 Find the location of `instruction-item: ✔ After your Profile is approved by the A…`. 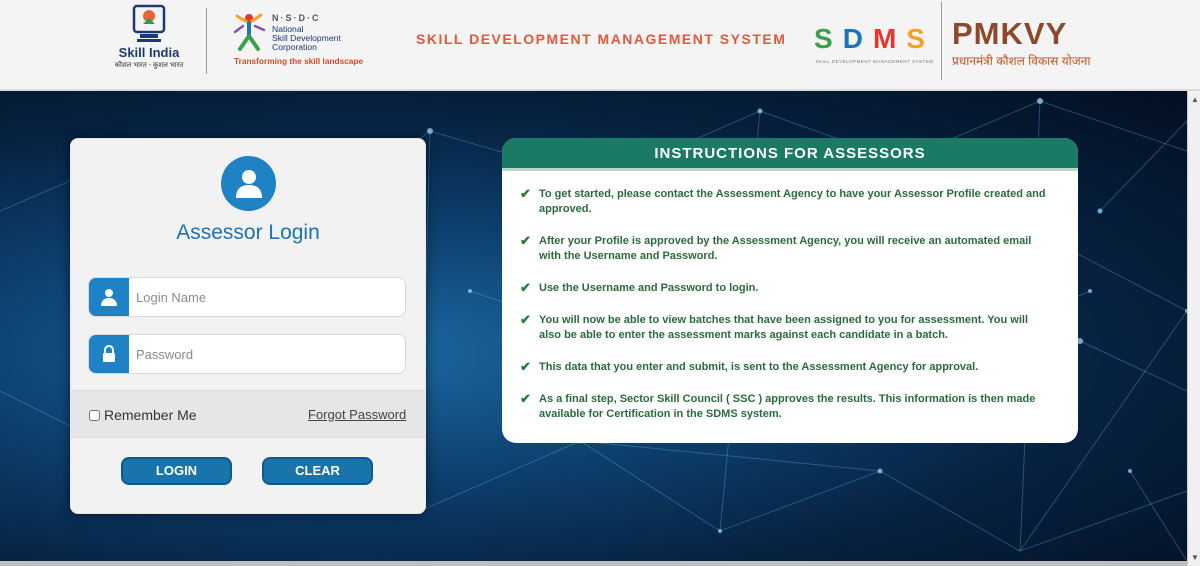

instruction-item: ✔ After your Profile is approved by the A… is located at coordinates (783, 248).